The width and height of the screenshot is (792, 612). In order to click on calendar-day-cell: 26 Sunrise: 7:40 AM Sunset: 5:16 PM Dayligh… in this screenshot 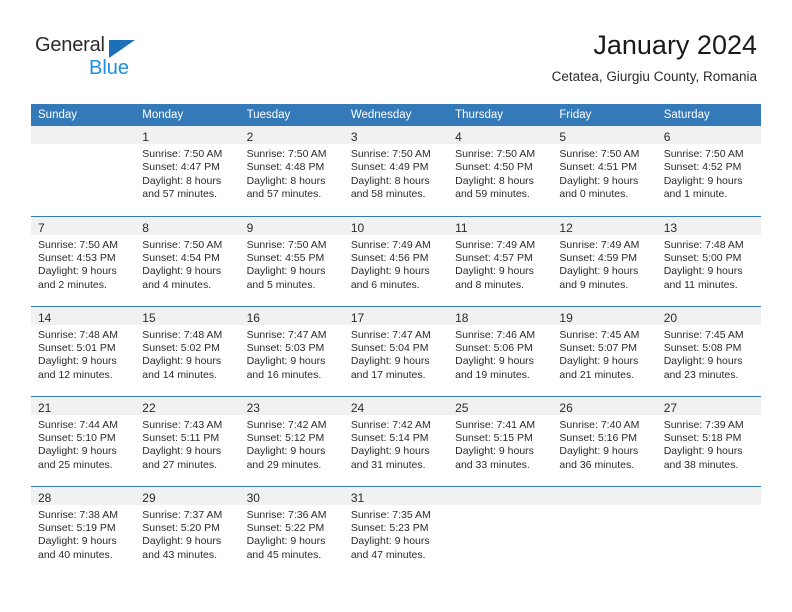, I will do `click(604, 440)`.